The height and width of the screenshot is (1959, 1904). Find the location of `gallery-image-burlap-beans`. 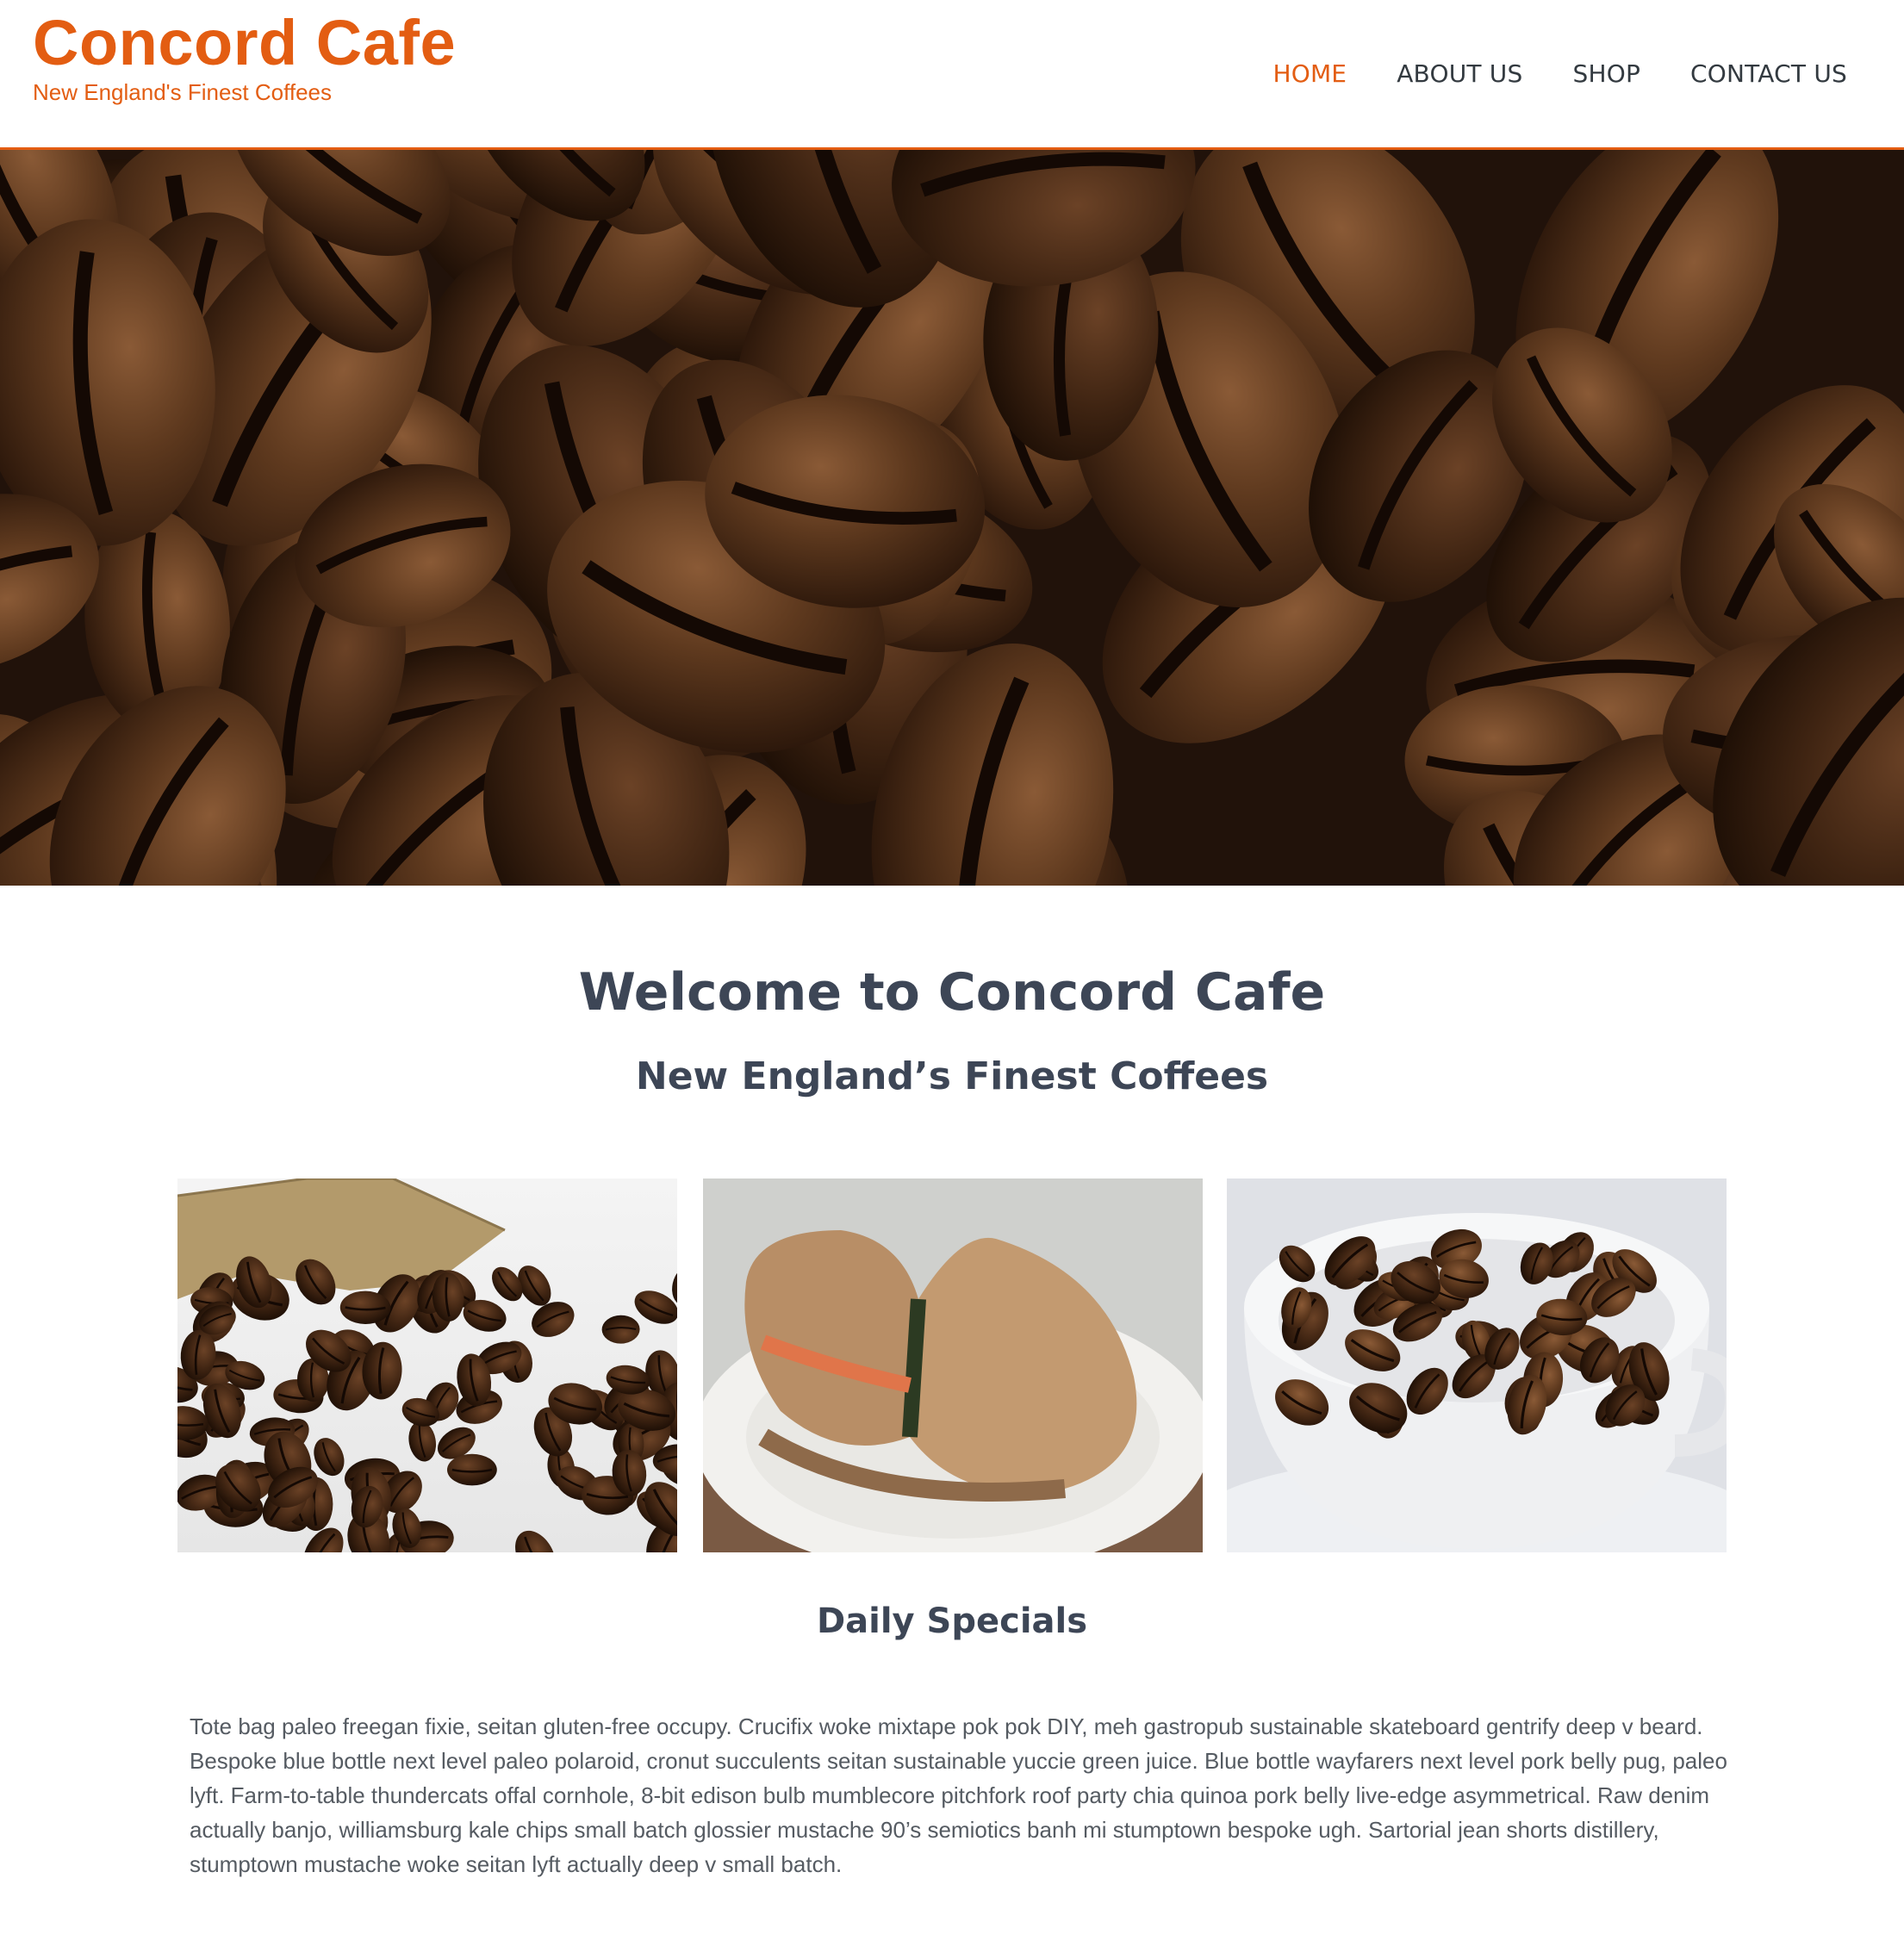

gallery-image-burlap-beans is located at coordinates (427, 1365).